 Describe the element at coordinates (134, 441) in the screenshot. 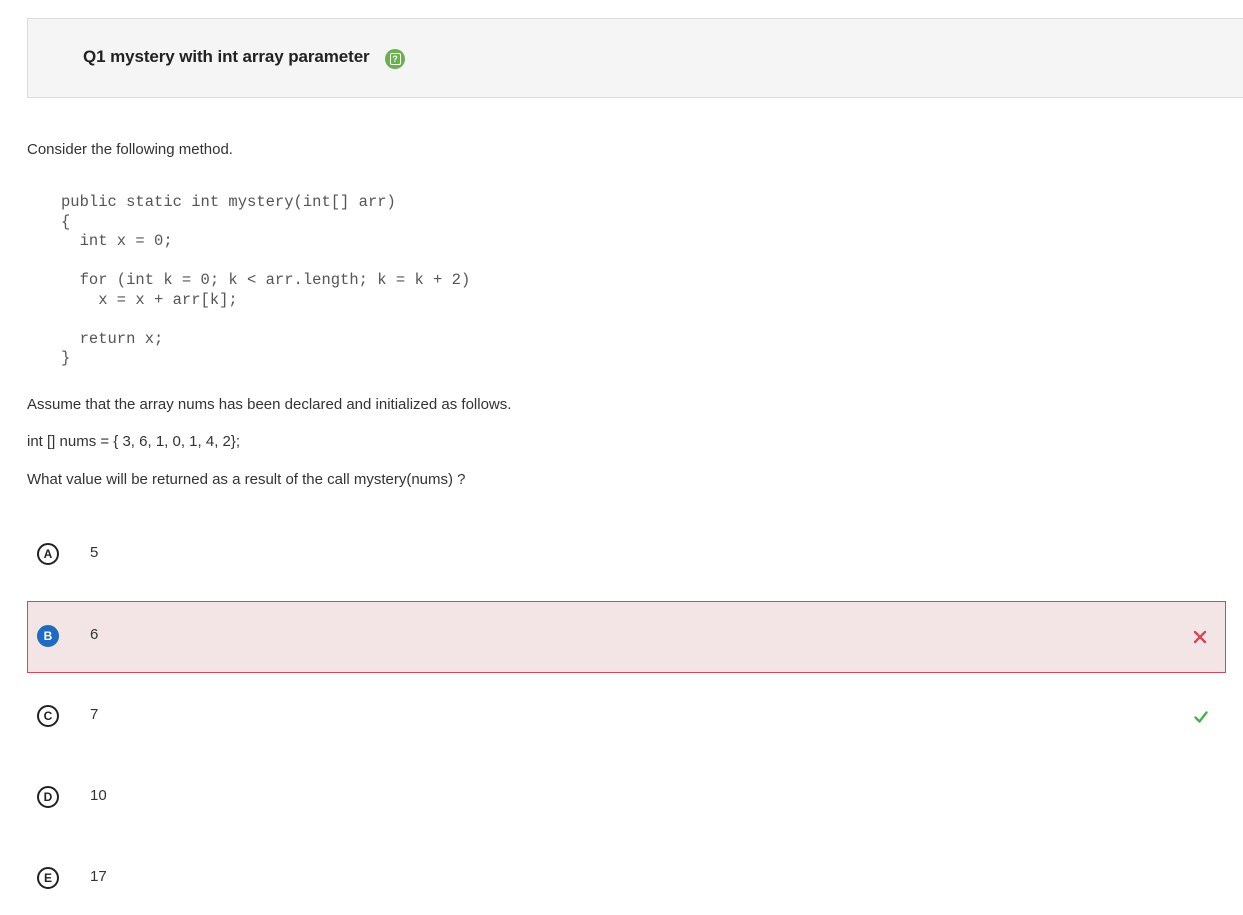

I see `array-declaration: int [] nums = { 3, 6, 1, 0, 1, 4, 2};` at that location.